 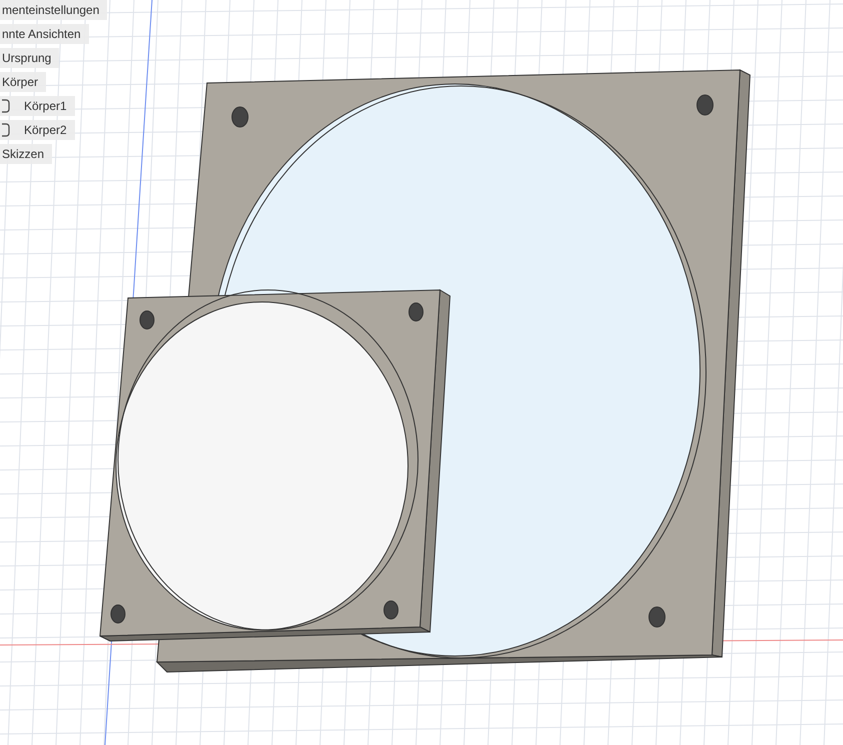 What do you see at coordinates (44, 34) in the screenshot?
I see `browser-item: nnte Ansichten` at bounding box center [44, 34].